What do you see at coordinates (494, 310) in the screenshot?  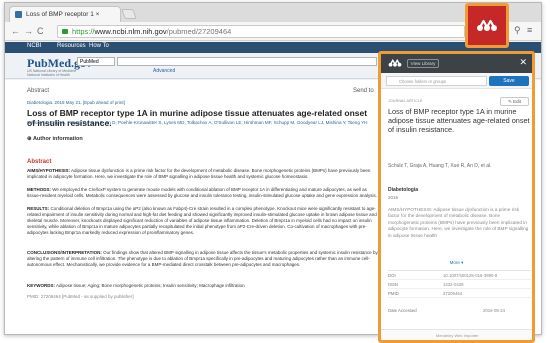 I see `date-accessed-value: 2016-05-24` at bounding box center [494, 310].